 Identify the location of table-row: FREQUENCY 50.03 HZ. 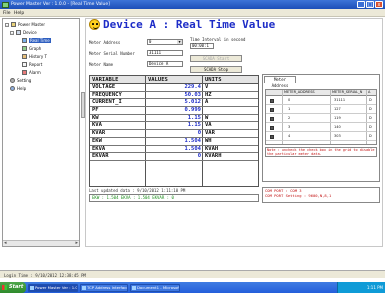
(174, 96).